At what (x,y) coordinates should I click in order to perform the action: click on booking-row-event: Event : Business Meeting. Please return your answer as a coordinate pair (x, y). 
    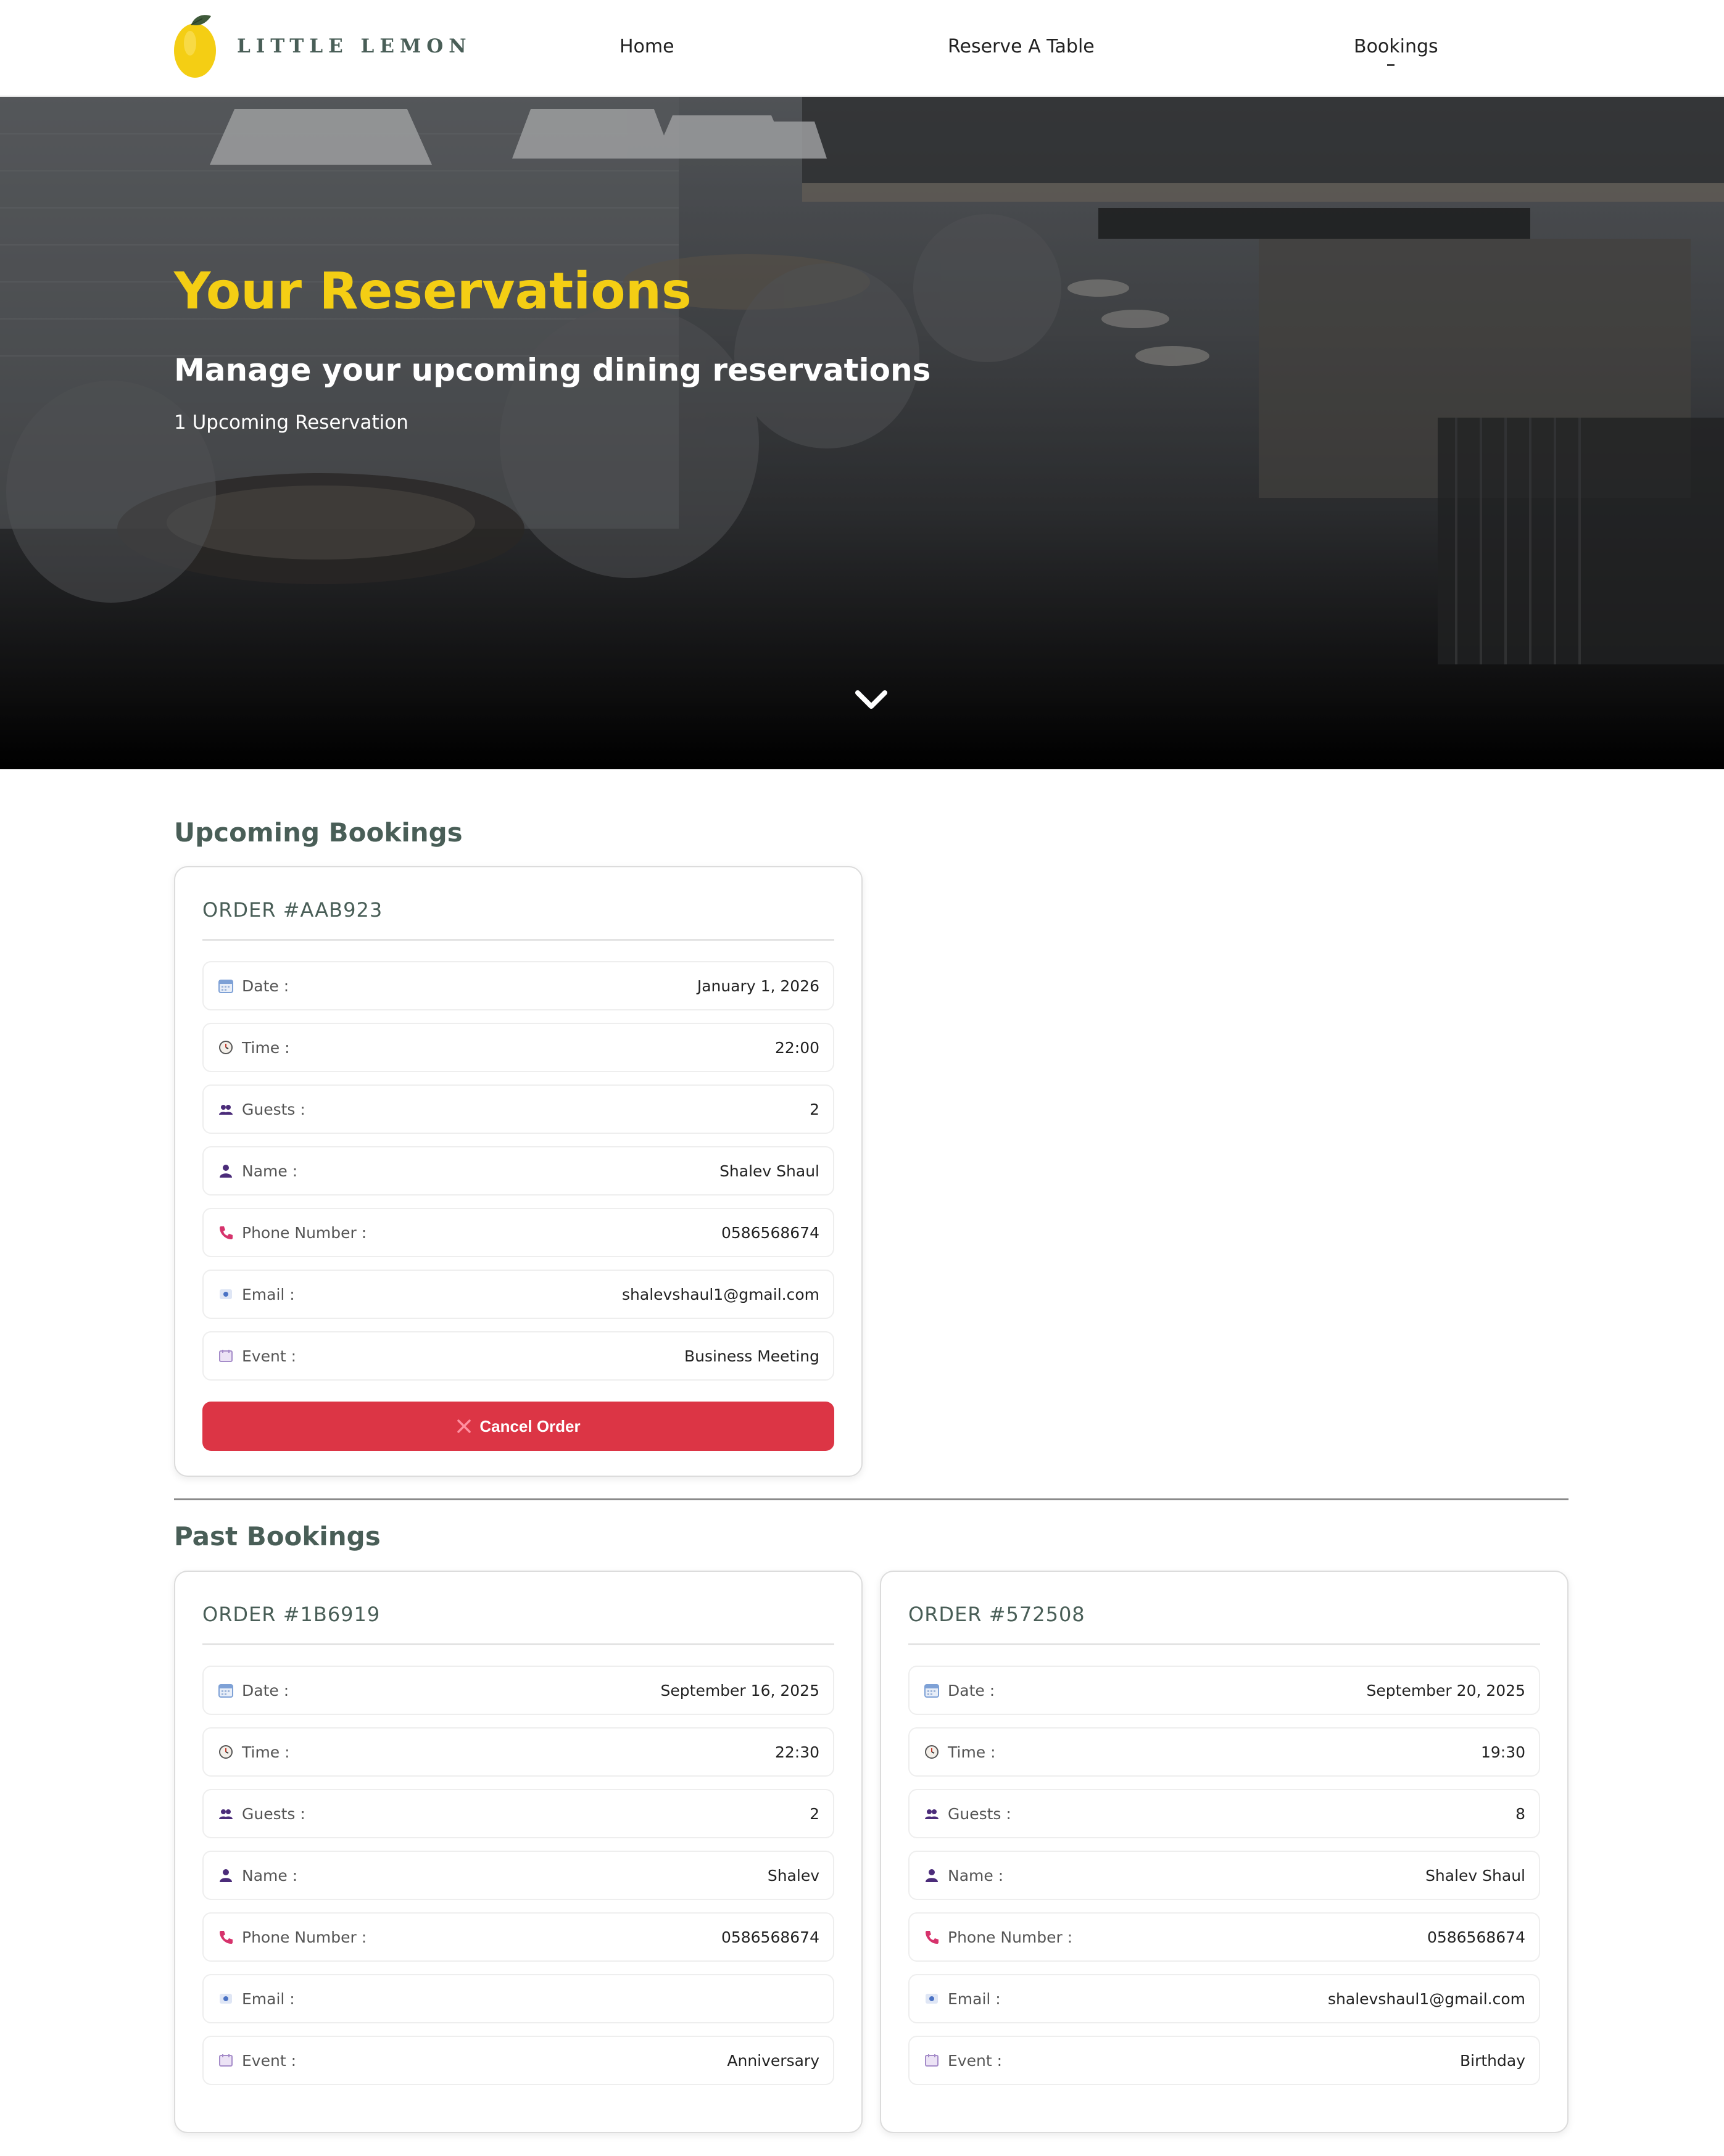
    Looking at the image, I should click on (518, 1356).